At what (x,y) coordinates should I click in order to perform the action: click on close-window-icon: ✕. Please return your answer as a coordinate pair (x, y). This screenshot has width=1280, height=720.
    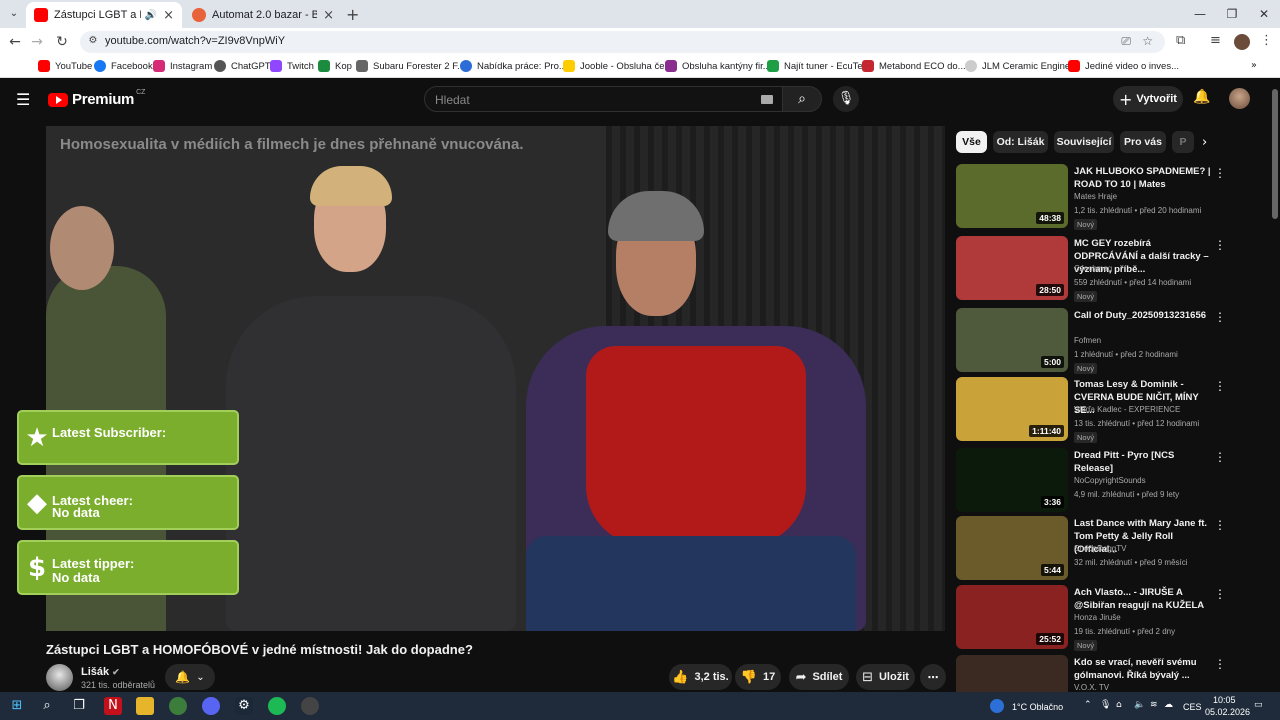
    Looking at the image, I should click on (1264, 14).